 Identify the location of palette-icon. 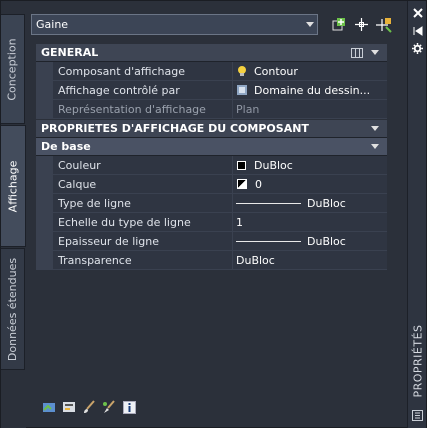
(417, 415).